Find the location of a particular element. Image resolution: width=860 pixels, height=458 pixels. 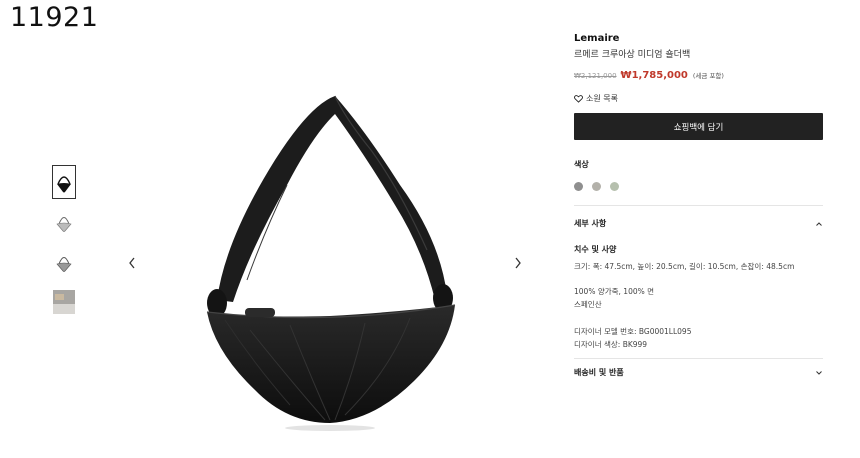

chevron-up-icon is located at coordinates (819, 223).